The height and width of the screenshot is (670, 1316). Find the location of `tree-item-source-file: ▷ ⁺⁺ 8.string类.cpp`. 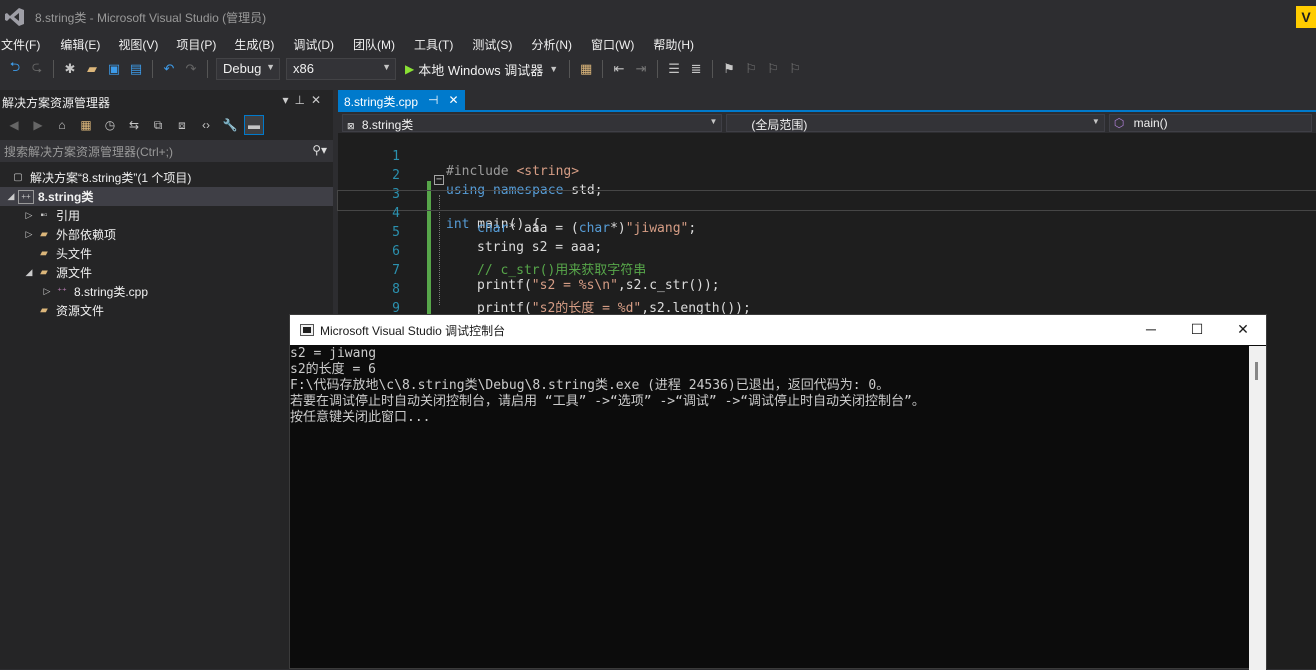

tree-item-source-file: ▷ ⁺⁺ 8.string类.cpp is located at coordinates (166, 291).